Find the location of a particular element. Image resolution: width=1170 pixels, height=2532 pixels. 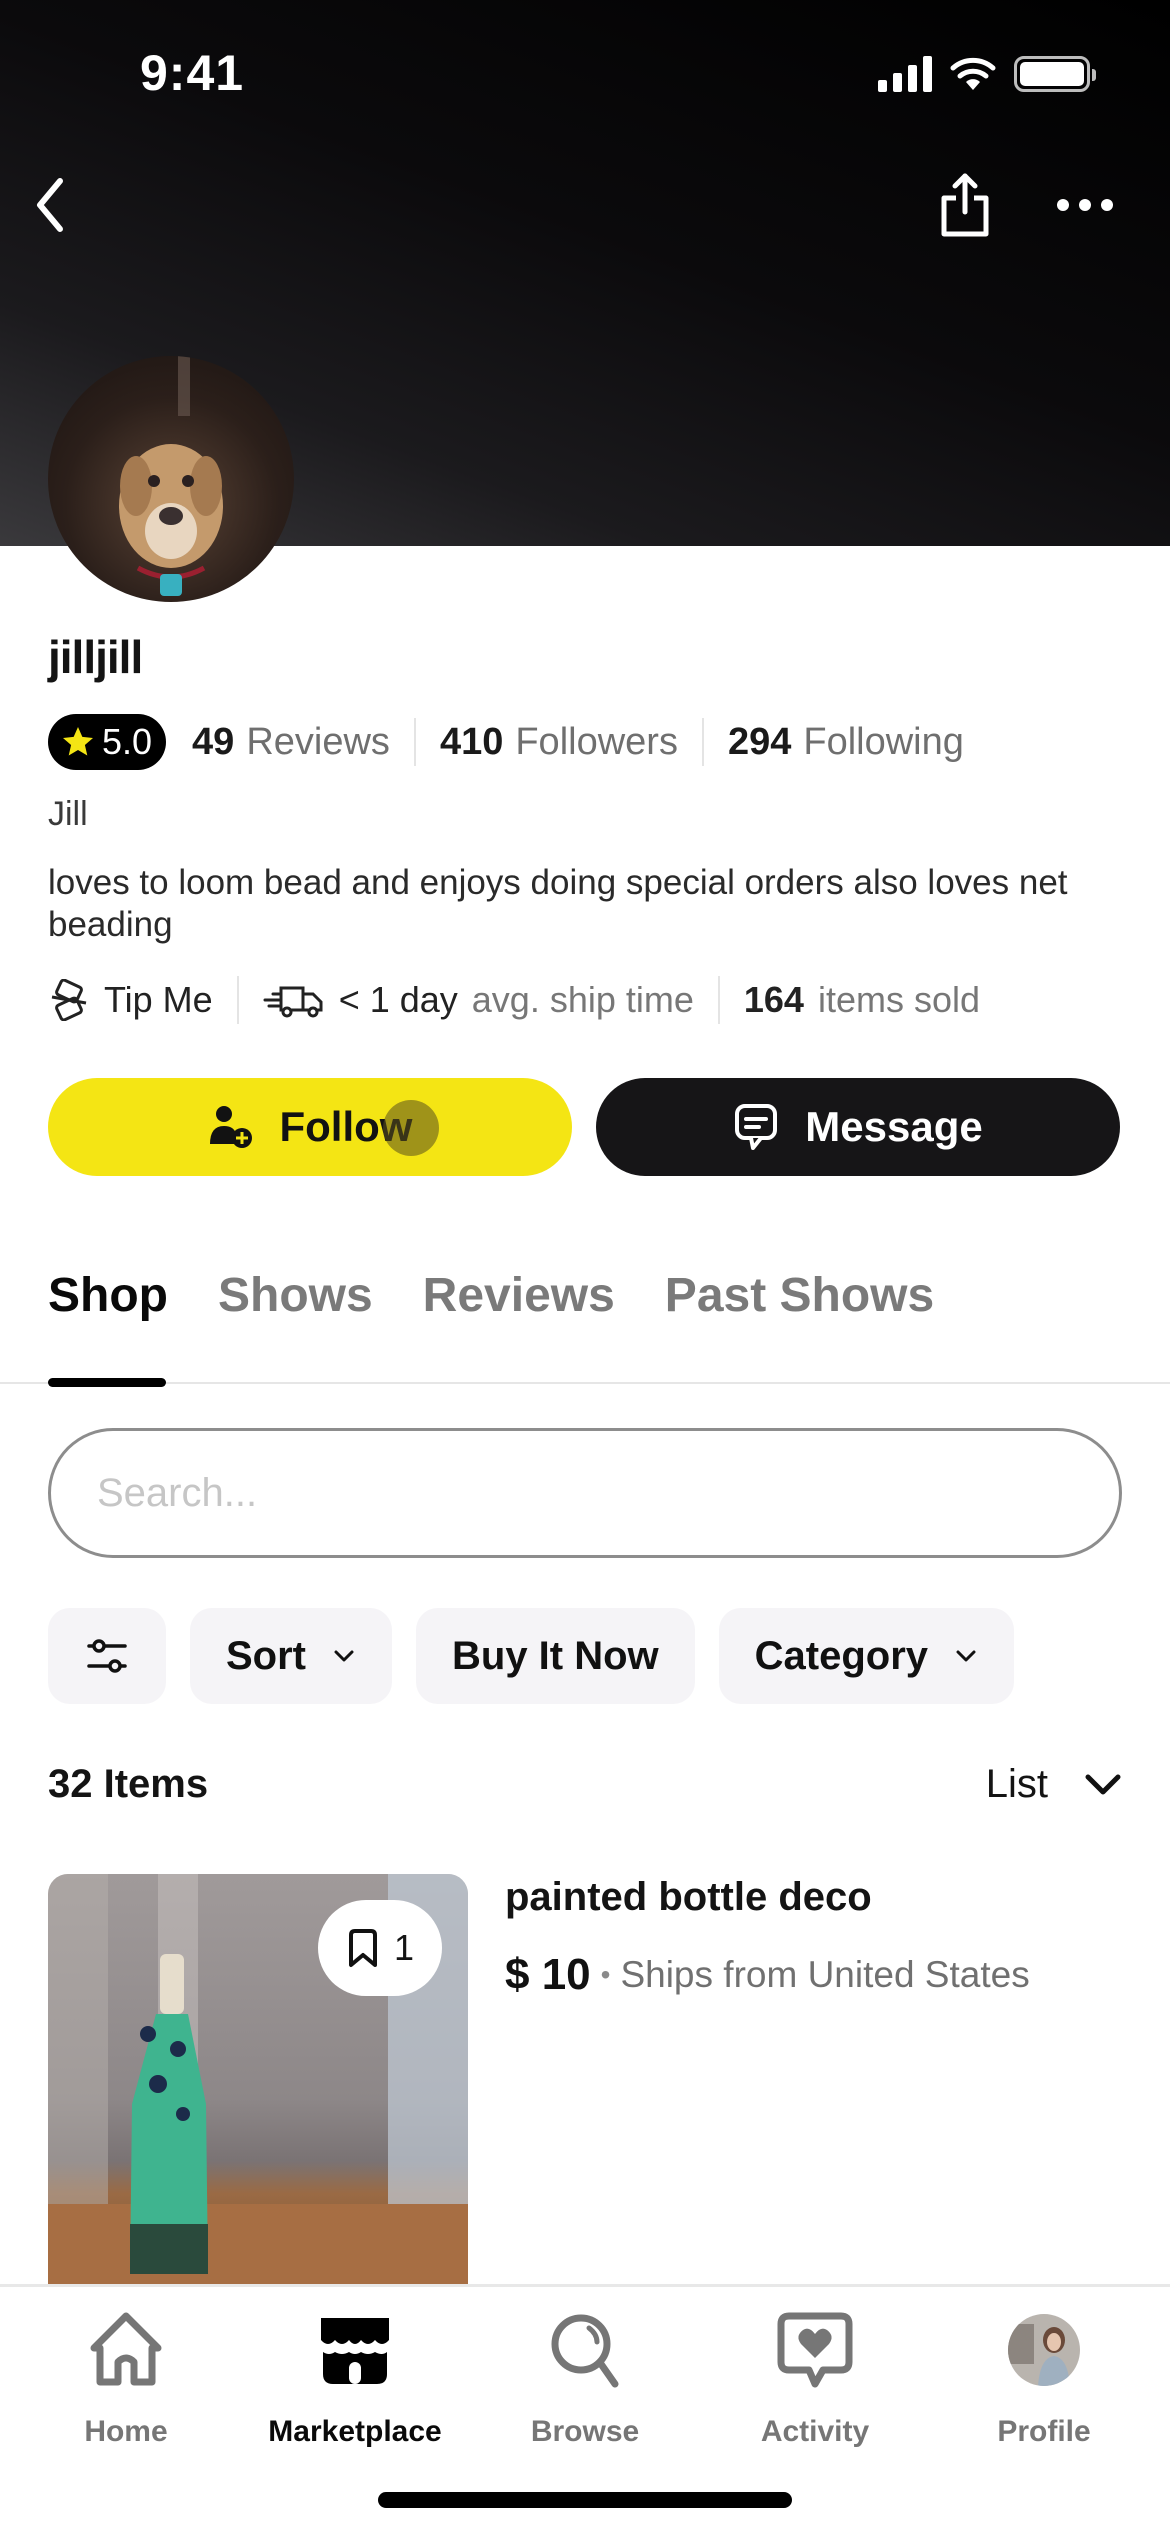

nav-browse: Browse is located at coordinates (585, 2378).